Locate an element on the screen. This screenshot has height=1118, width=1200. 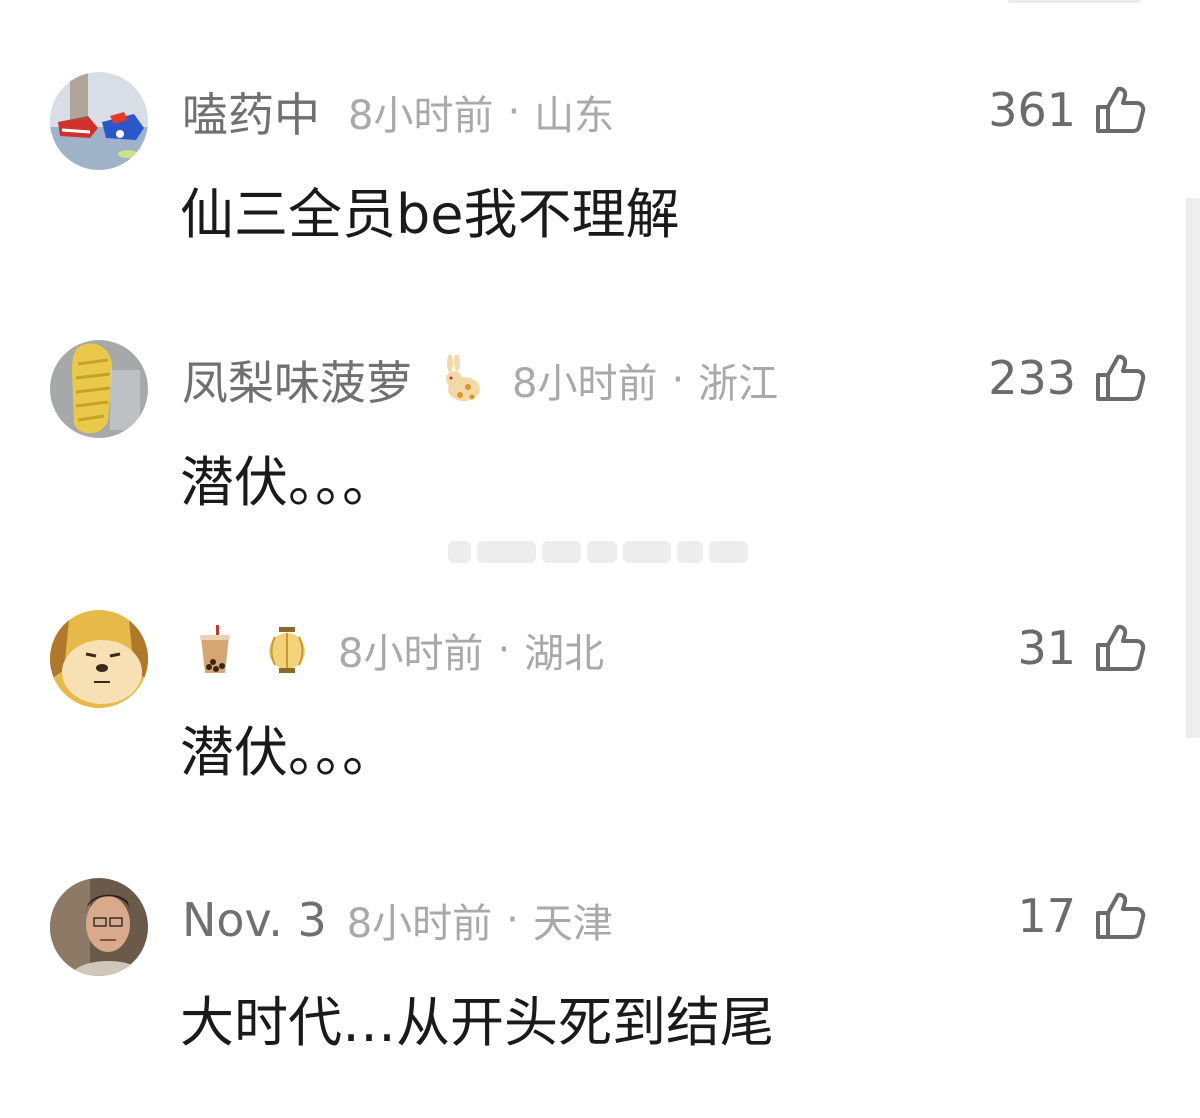
like-button: 361 is located at coordinates (1067, 110).